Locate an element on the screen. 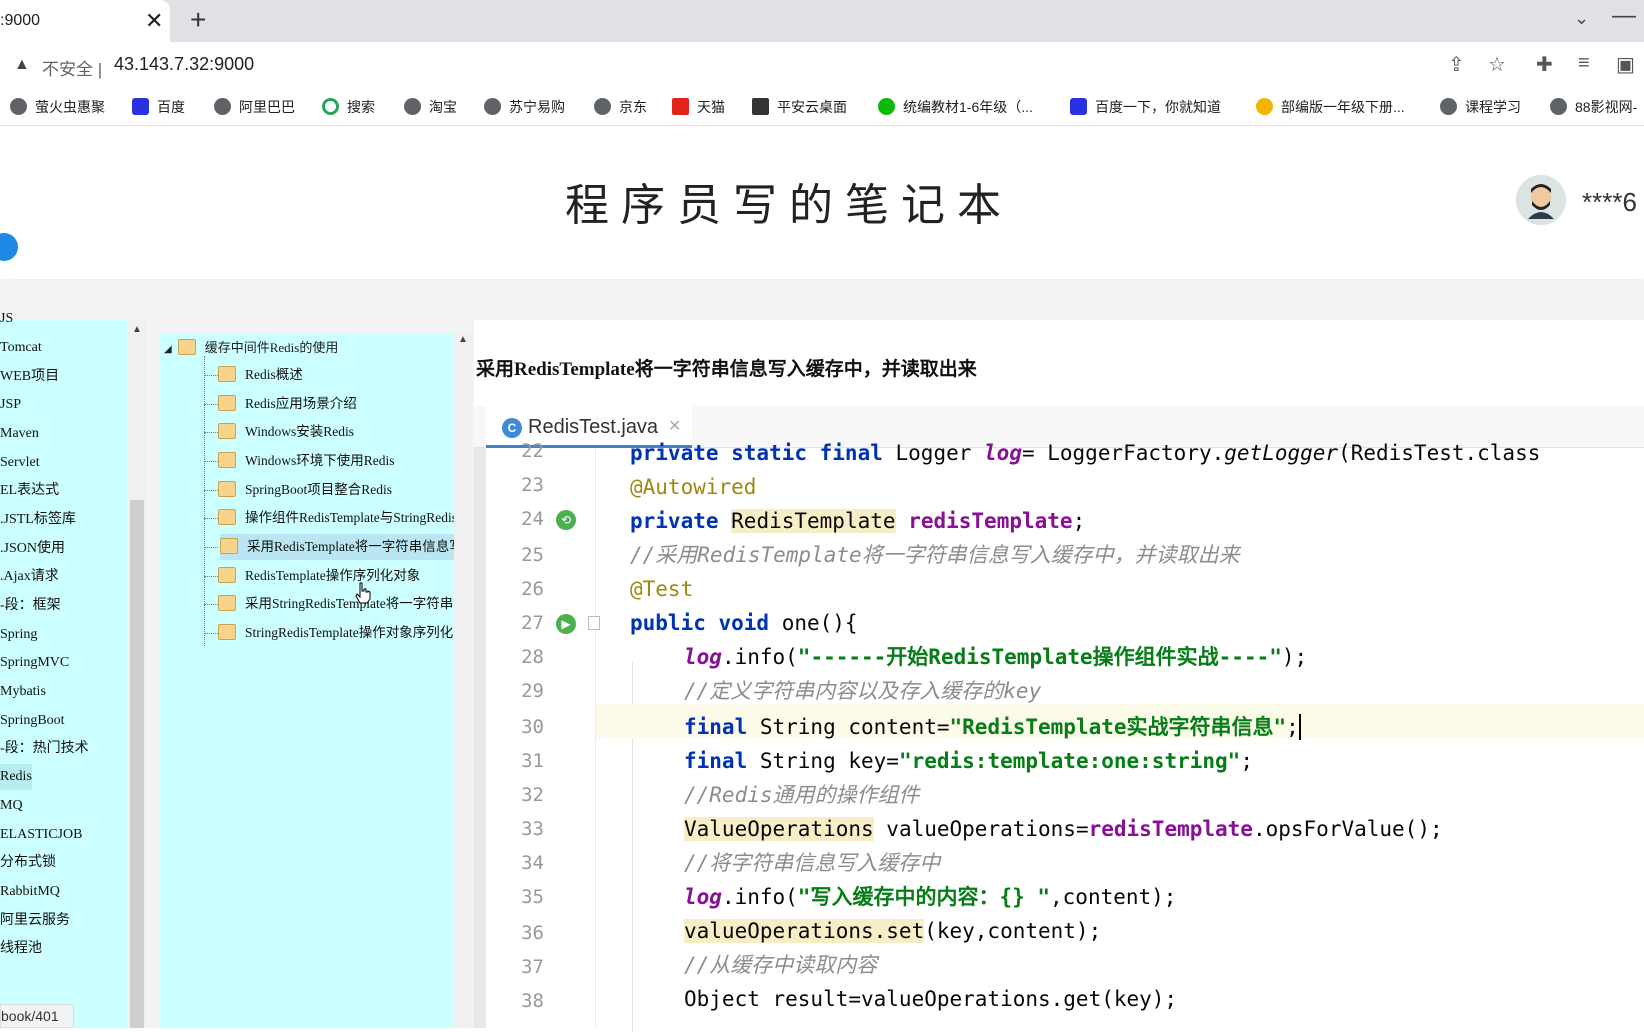 Image resolution: width=1644 pixels, height=1032 pixels. nav-item: Maven is located at coordinates (60, 434).